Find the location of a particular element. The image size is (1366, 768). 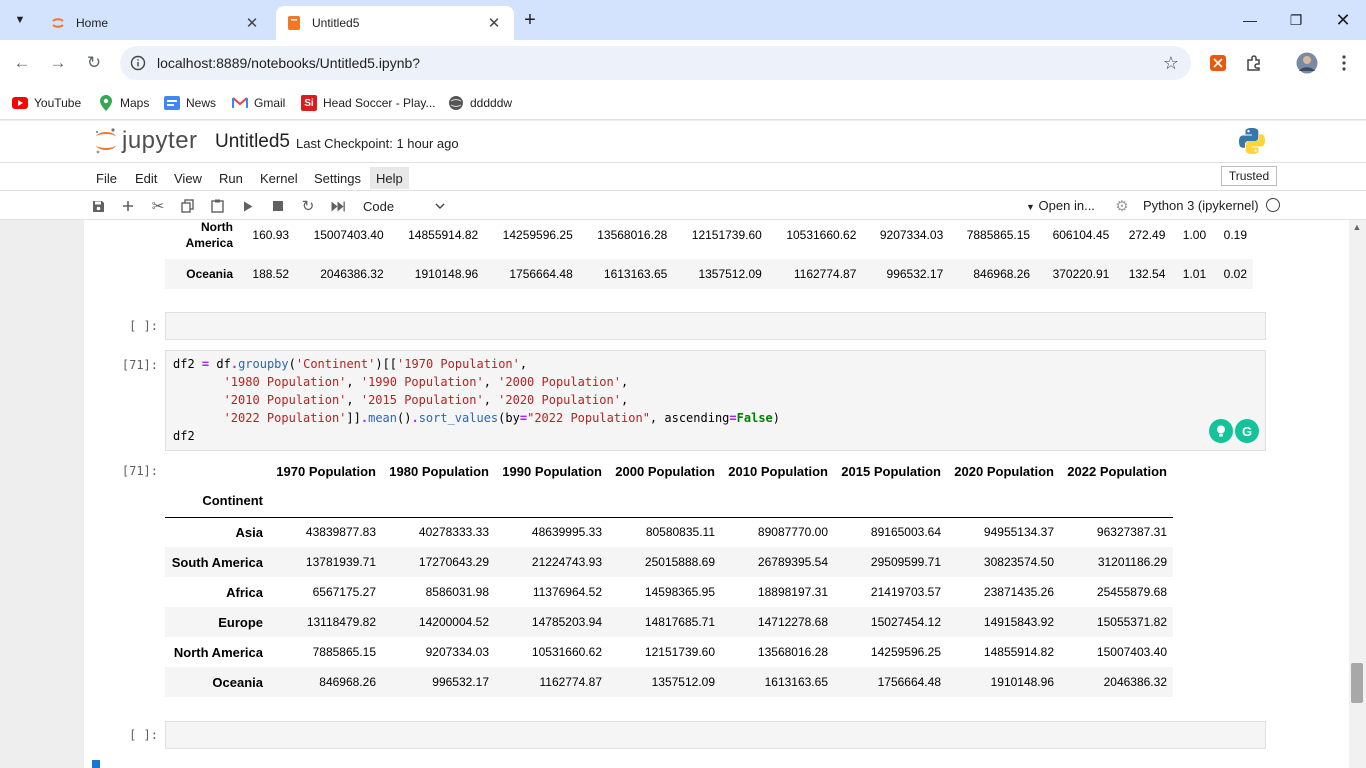

notebook-title: Untitled5 is located at coordinates (252, 142).